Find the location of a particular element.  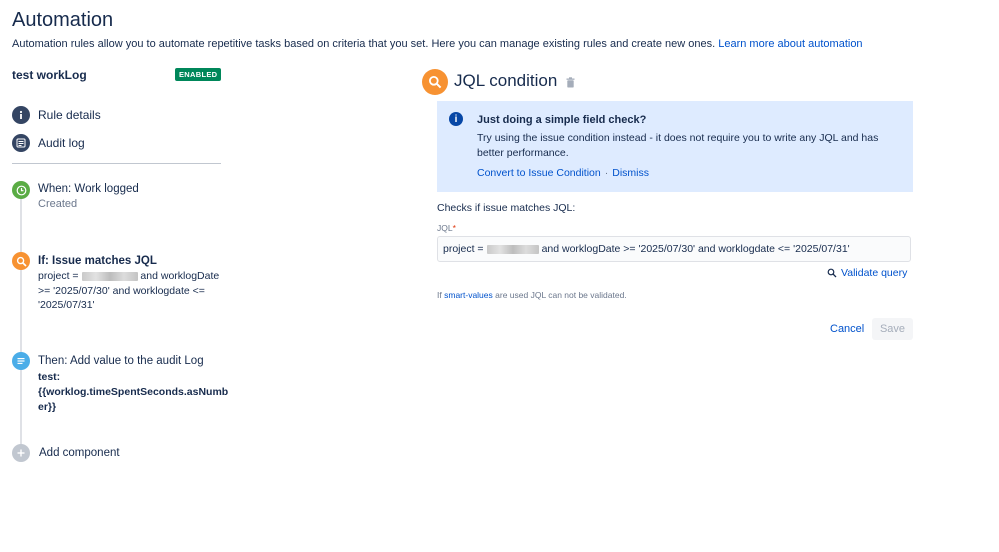

nav-rule-details: Rule details is located at coordinates (56, 115).